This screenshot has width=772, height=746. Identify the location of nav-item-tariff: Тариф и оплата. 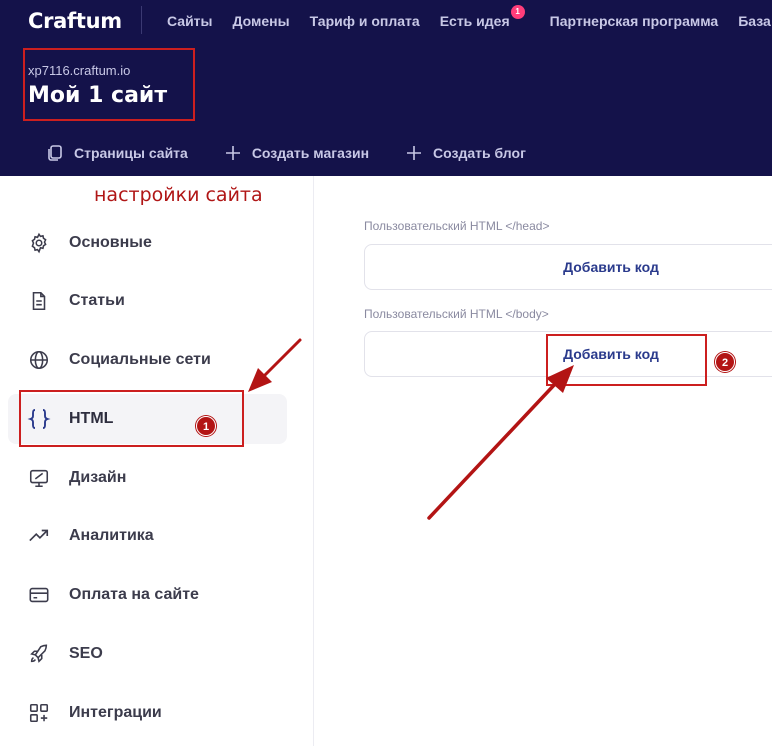
(365, 21).